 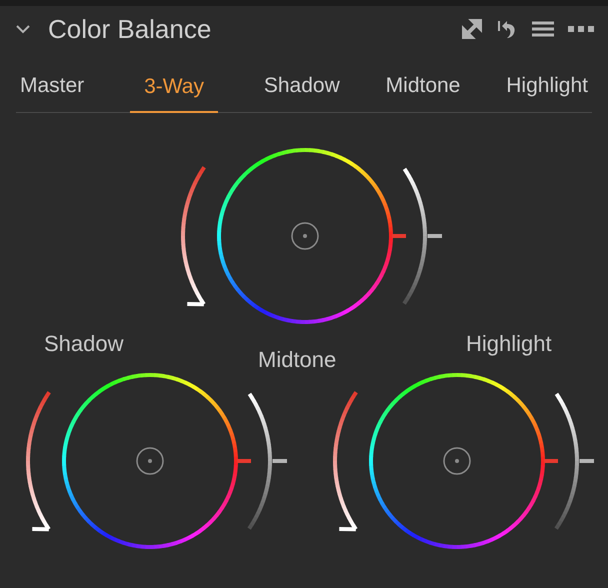 What do you see at coordinates (52, 91) in the screenshot?
I see `tab: Master` at bounding box center [52, 91].